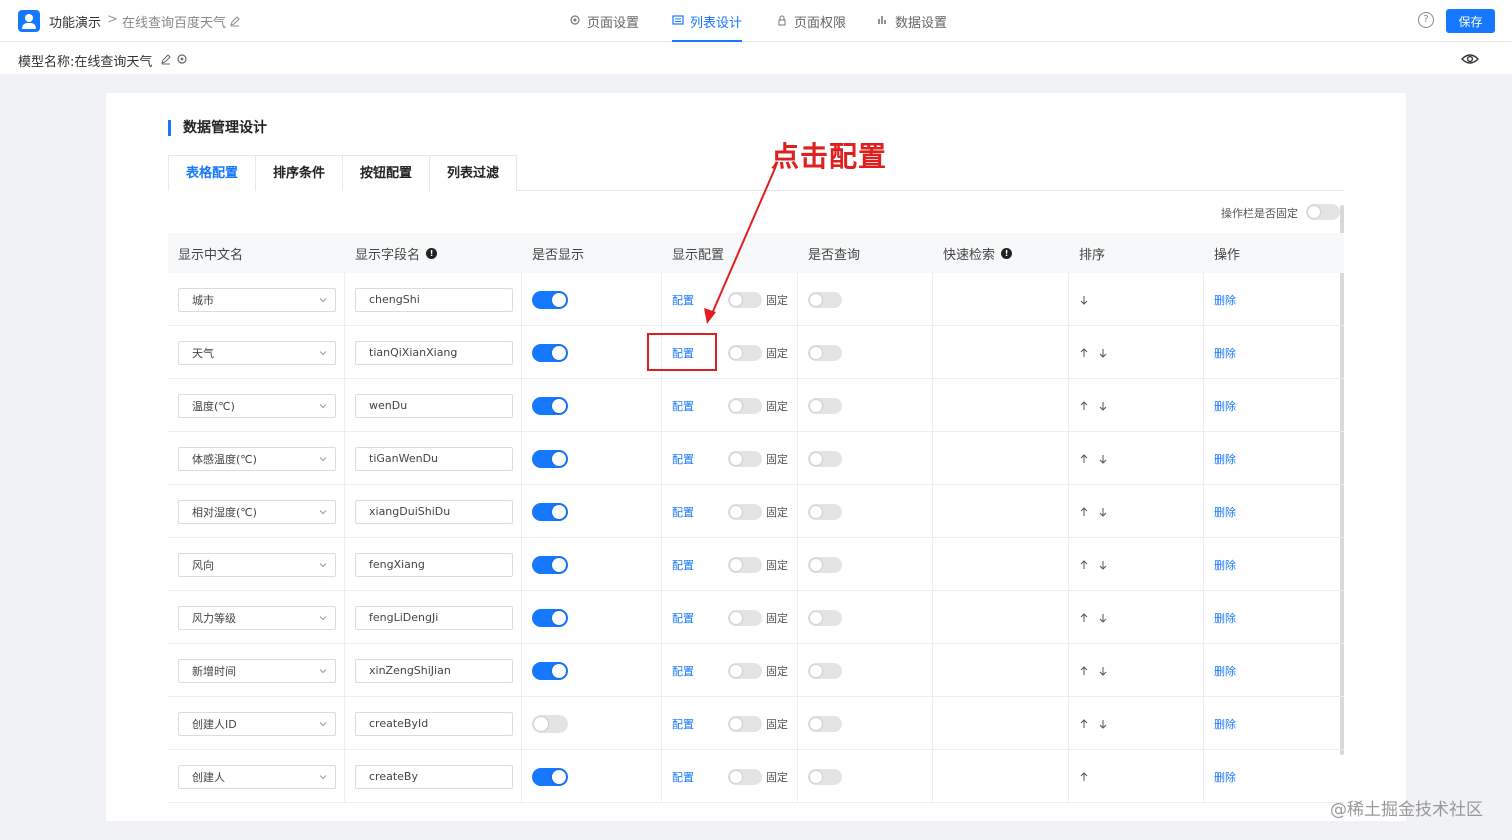 This screenshot has width=1512, height=840. Describe the element at coordinates (75, 21) in the screenshot. I see `breadcrumb-app: 功能演示` at that location.